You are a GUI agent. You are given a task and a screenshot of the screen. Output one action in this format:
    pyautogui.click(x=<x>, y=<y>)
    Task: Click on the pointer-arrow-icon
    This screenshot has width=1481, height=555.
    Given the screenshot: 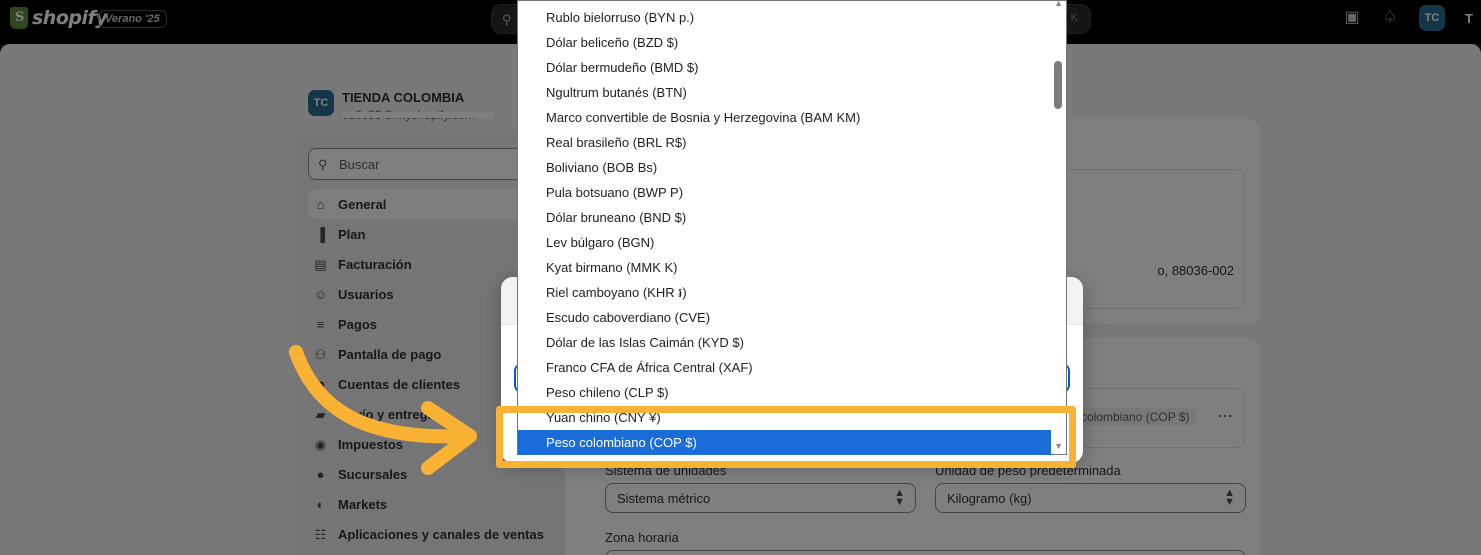 What is the action you would take?
    pyautogui.click(x=383, y=410)
    